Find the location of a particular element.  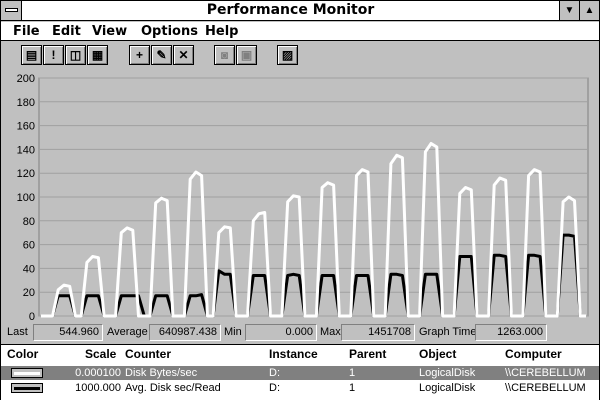

max-label: Max is located at coordinates (330, 332).